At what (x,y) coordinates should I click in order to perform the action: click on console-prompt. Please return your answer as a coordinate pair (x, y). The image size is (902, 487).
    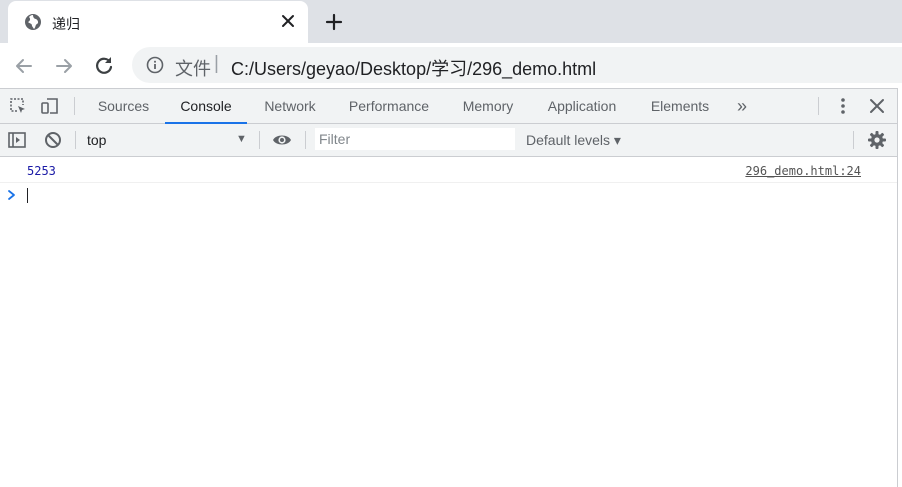
    Looking at the image, I should click on (448, 194).